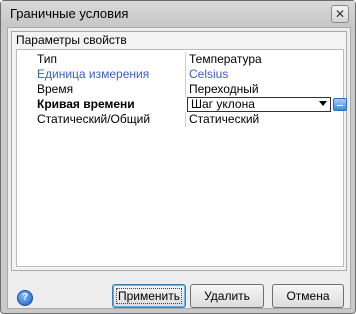 The image size is (356, 314). Describe the element at coordinates (94, 119) in the screenshot. I see `property-name: Статический/Общий` at that location.